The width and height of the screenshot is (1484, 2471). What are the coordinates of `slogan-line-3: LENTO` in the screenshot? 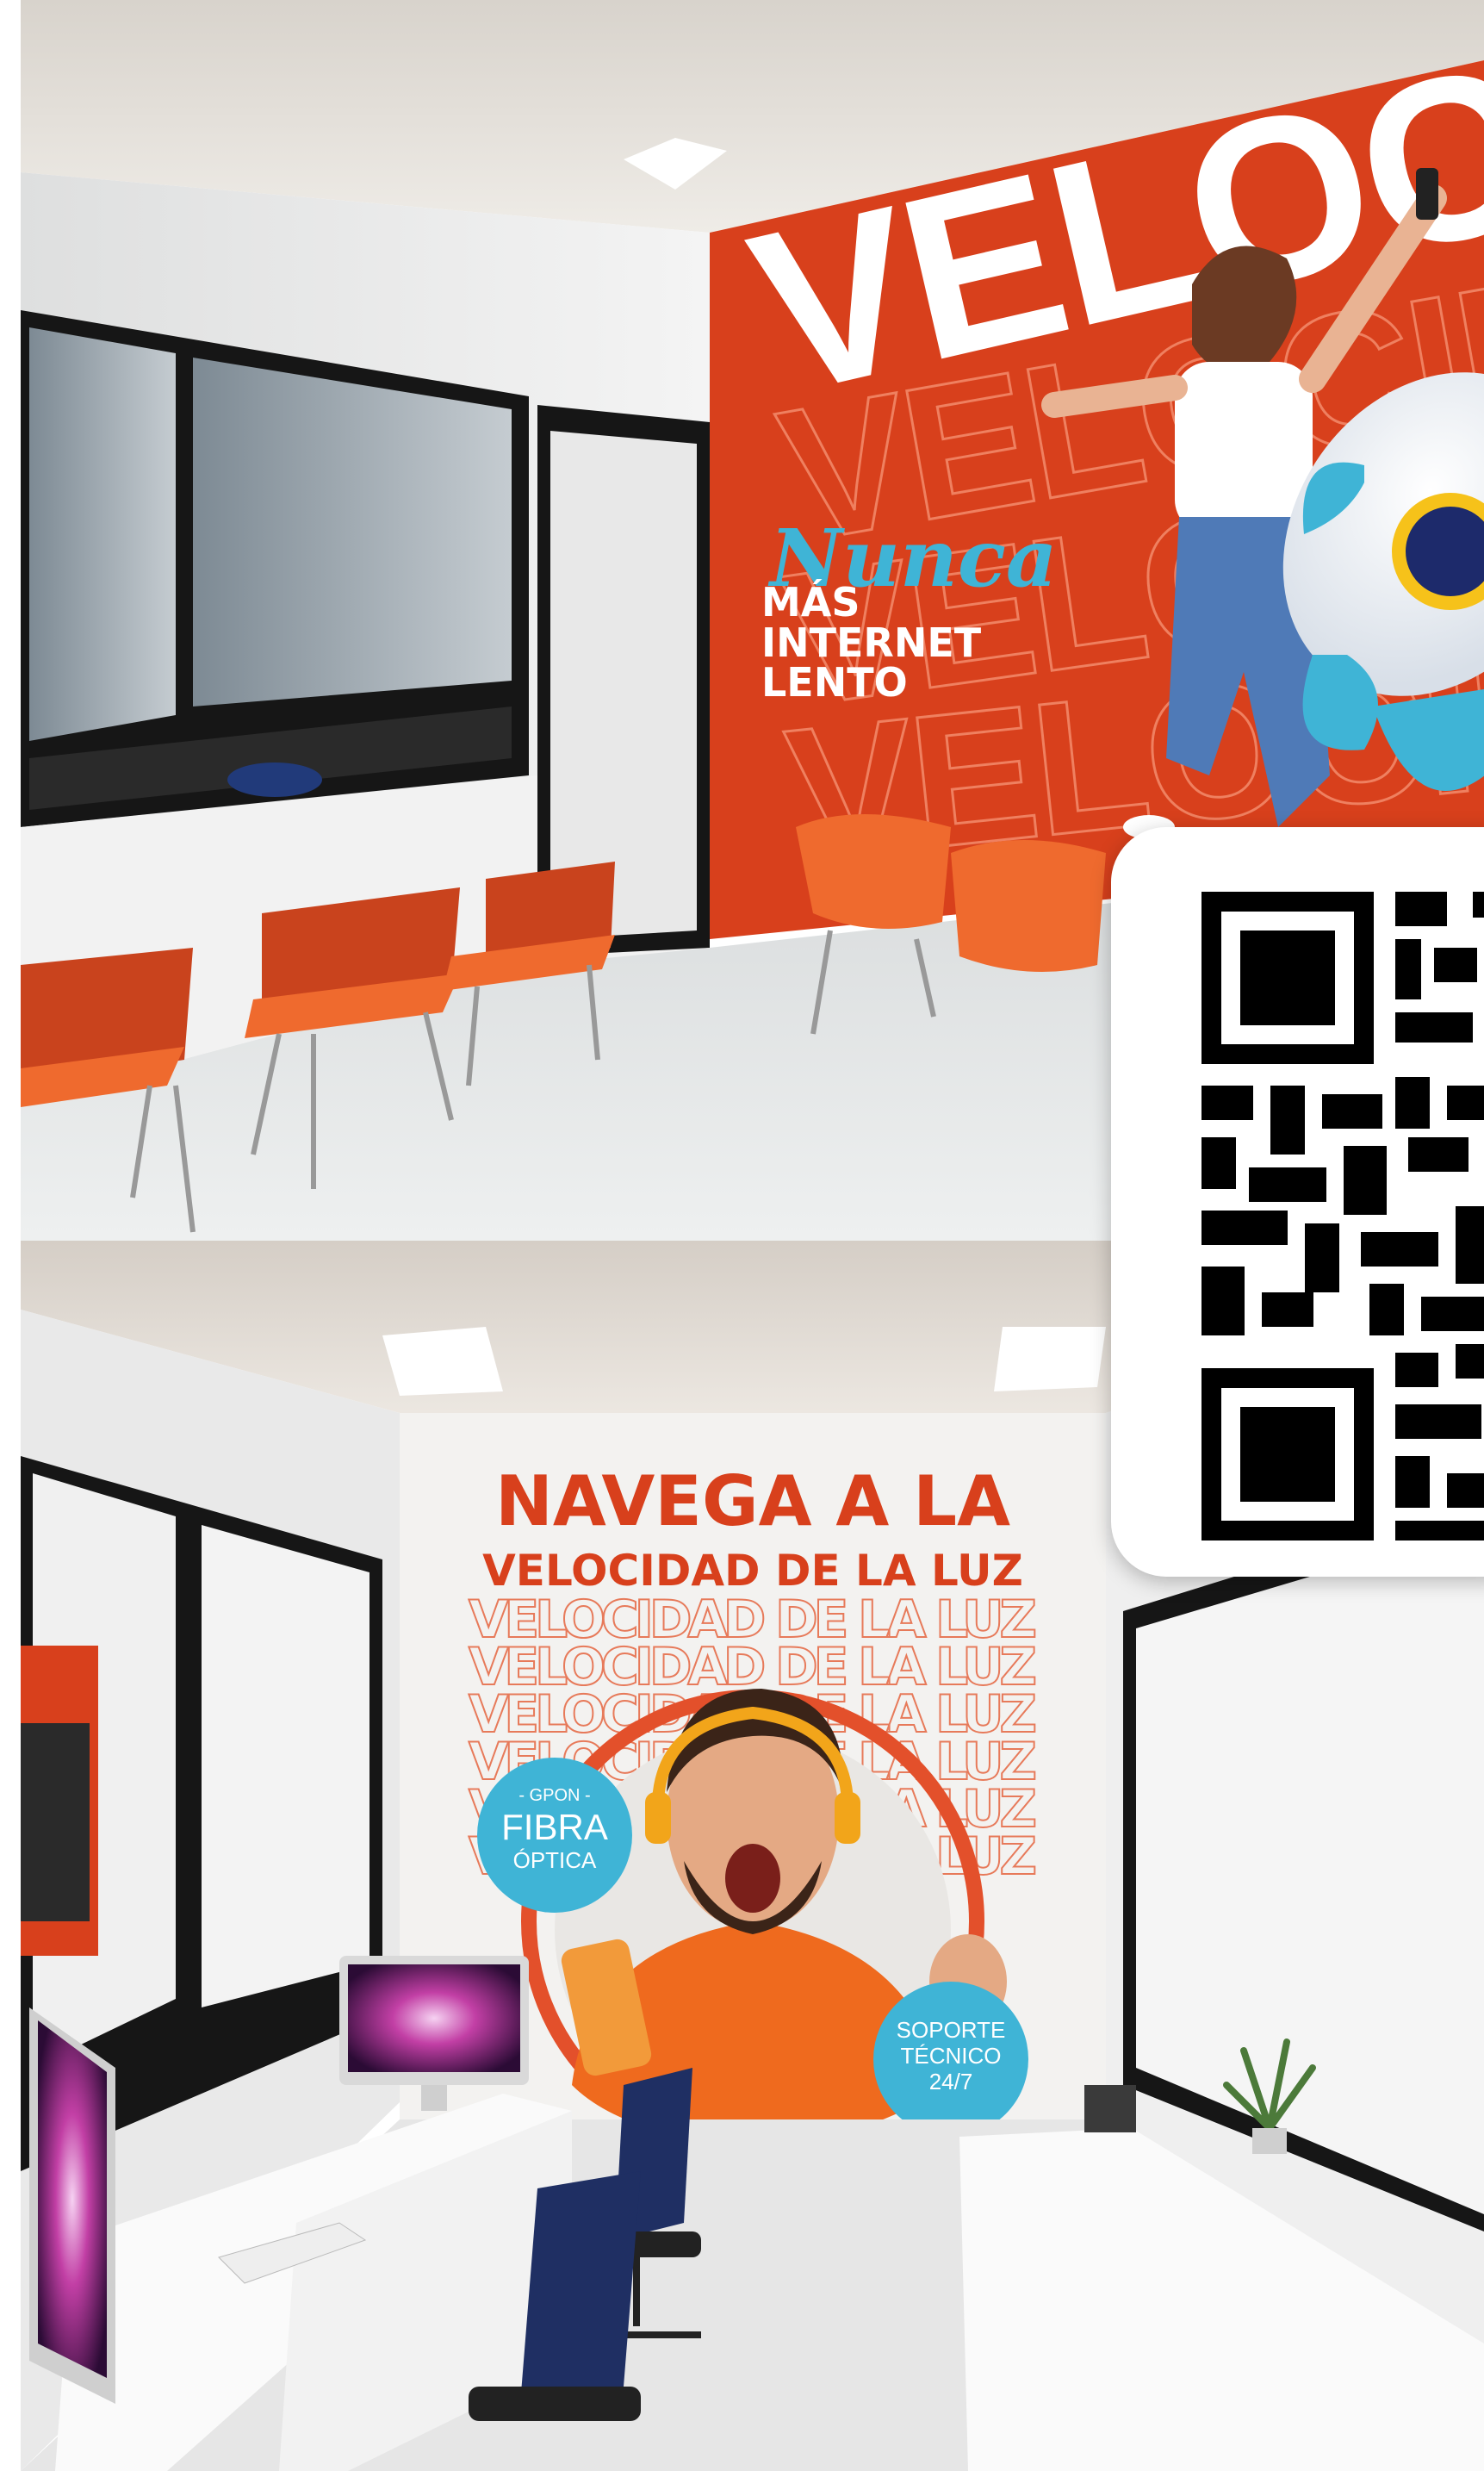 It's located at (834, 682).